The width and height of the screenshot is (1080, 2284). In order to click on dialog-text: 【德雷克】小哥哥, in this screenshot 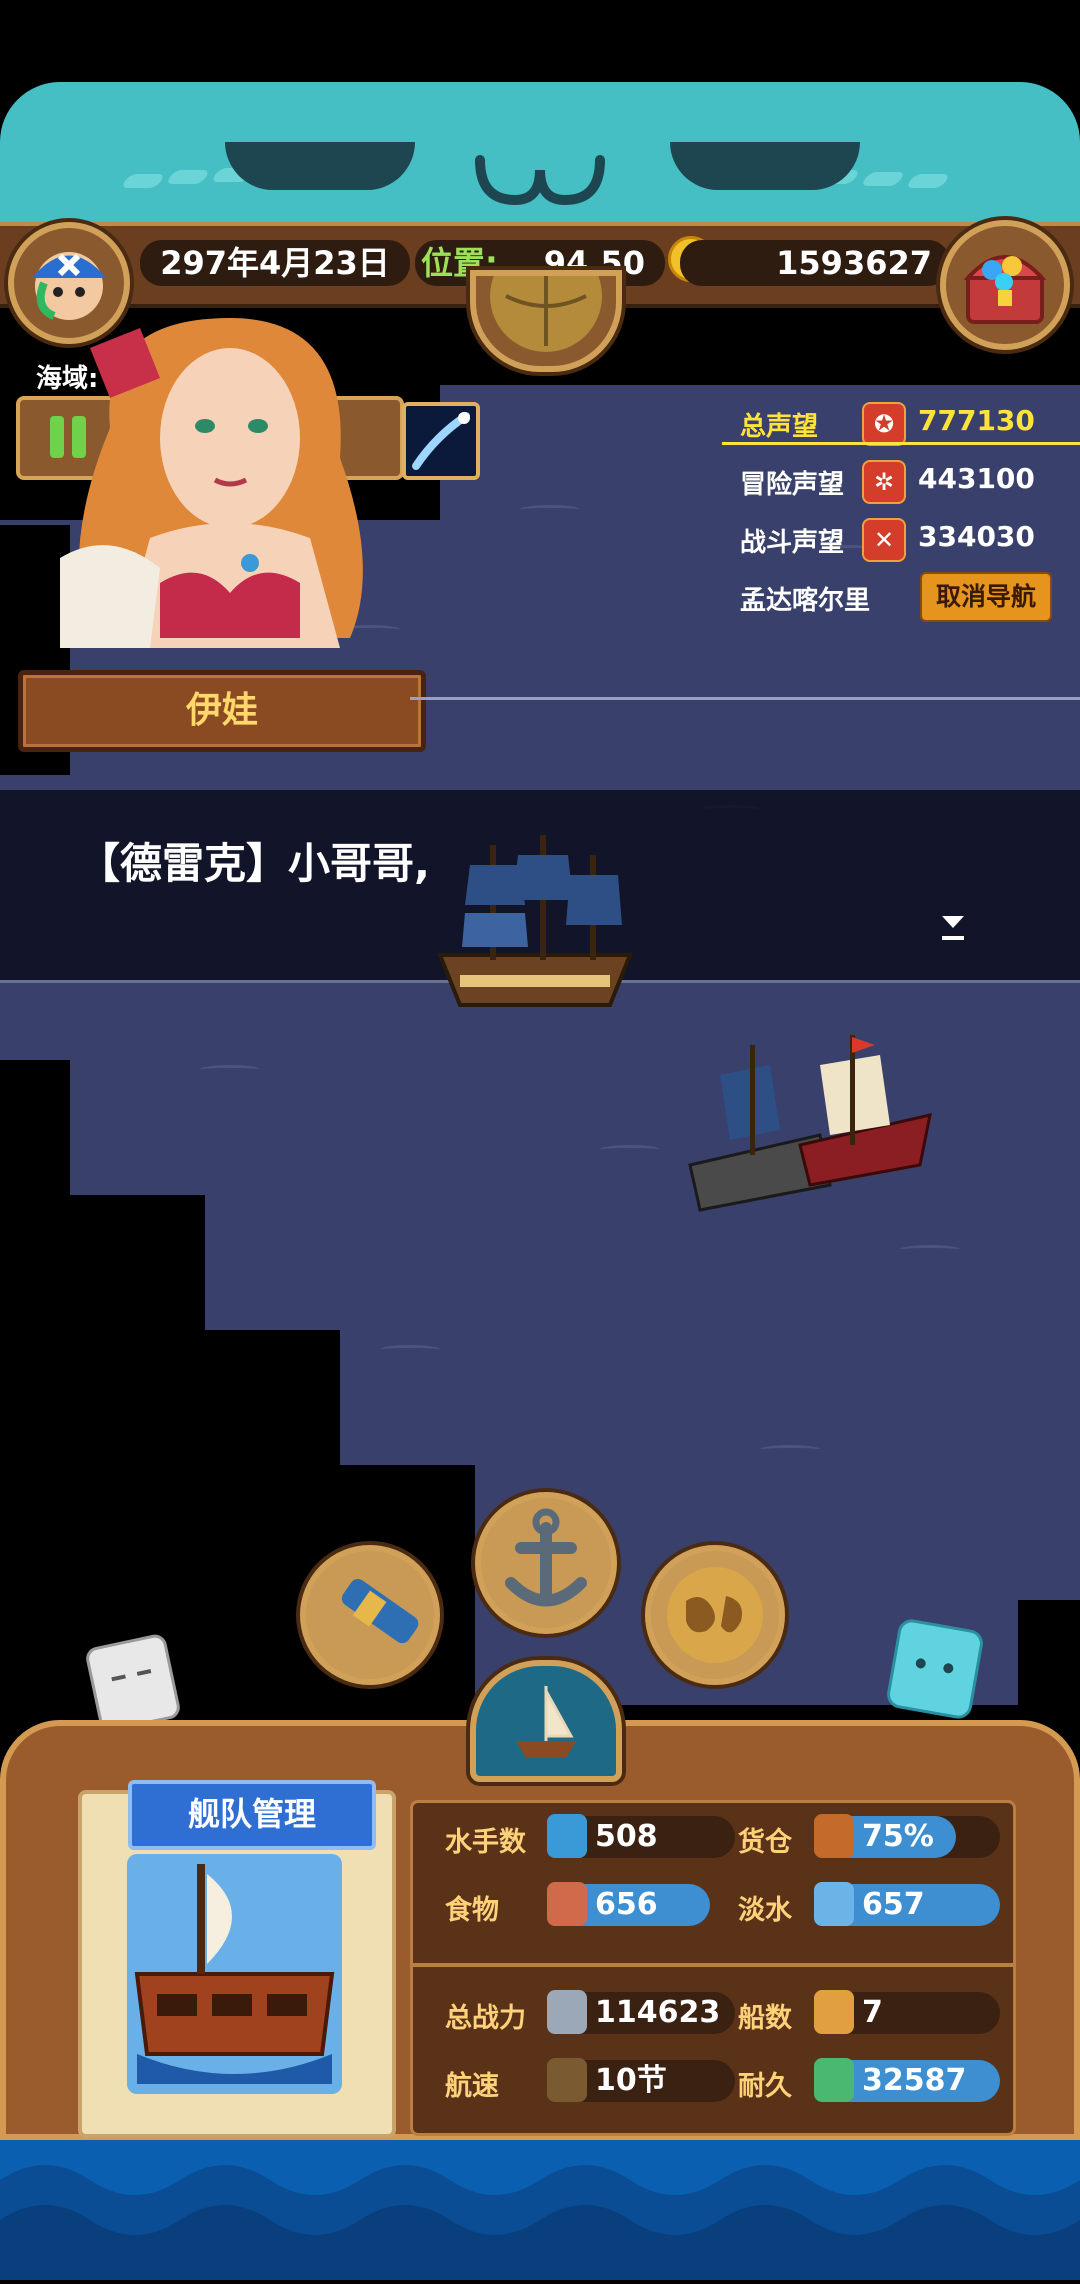, I will do `click(254, 863)`.